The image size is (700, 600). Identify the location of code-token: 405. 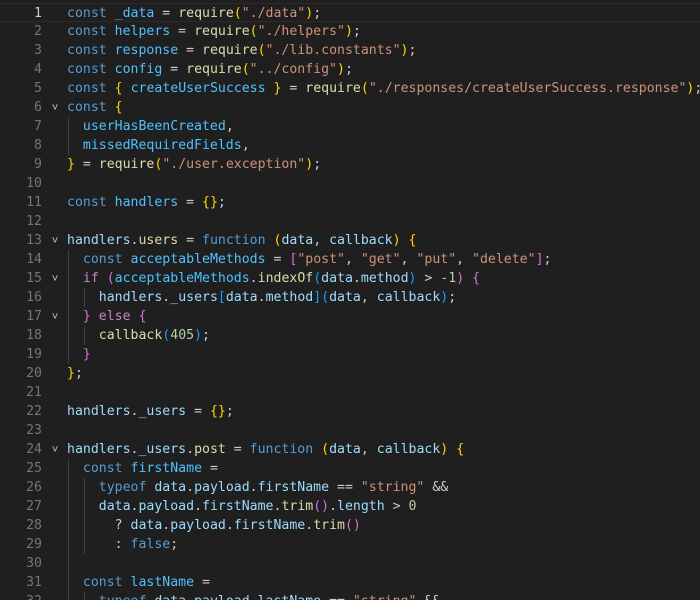
(182, 335).